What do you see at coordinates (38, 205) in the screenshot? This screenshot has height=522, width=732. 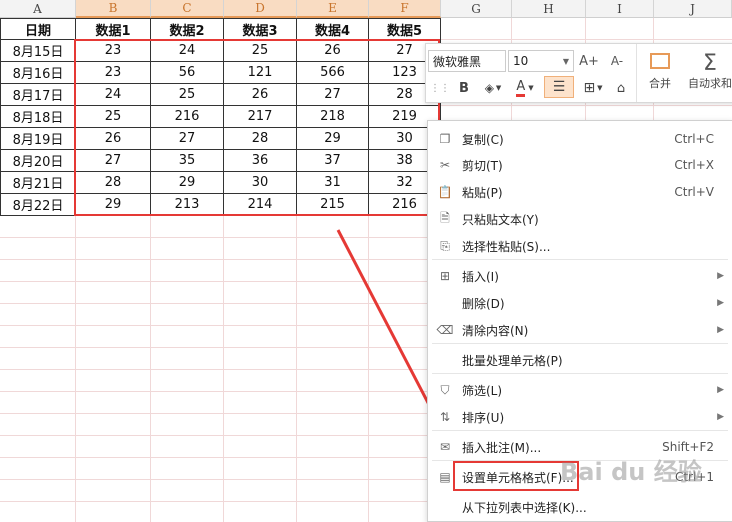 I see `table-cell: 8月22日` at bounding box center [38, 205].